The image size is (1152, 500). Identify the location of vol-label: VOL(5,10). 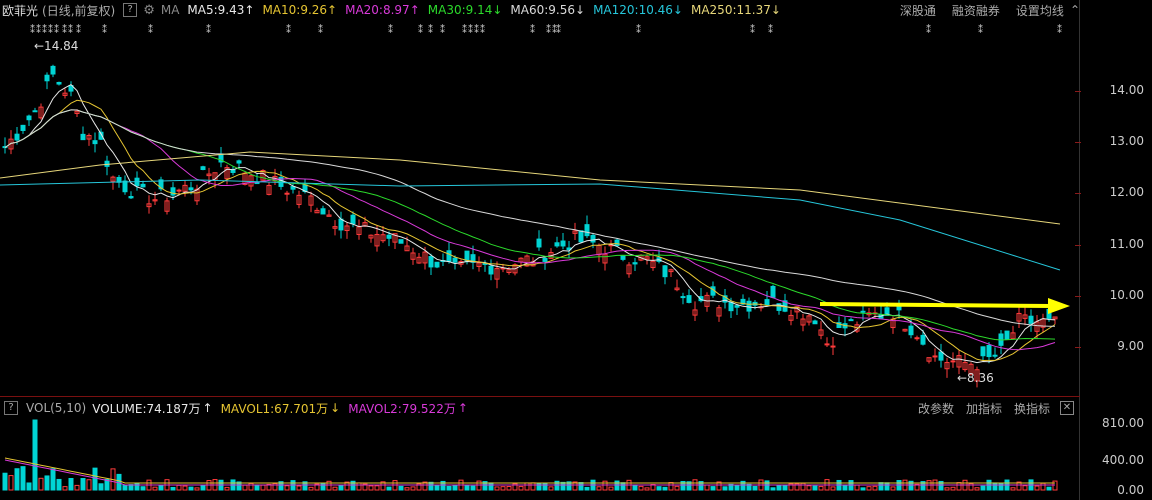
(56, 408).